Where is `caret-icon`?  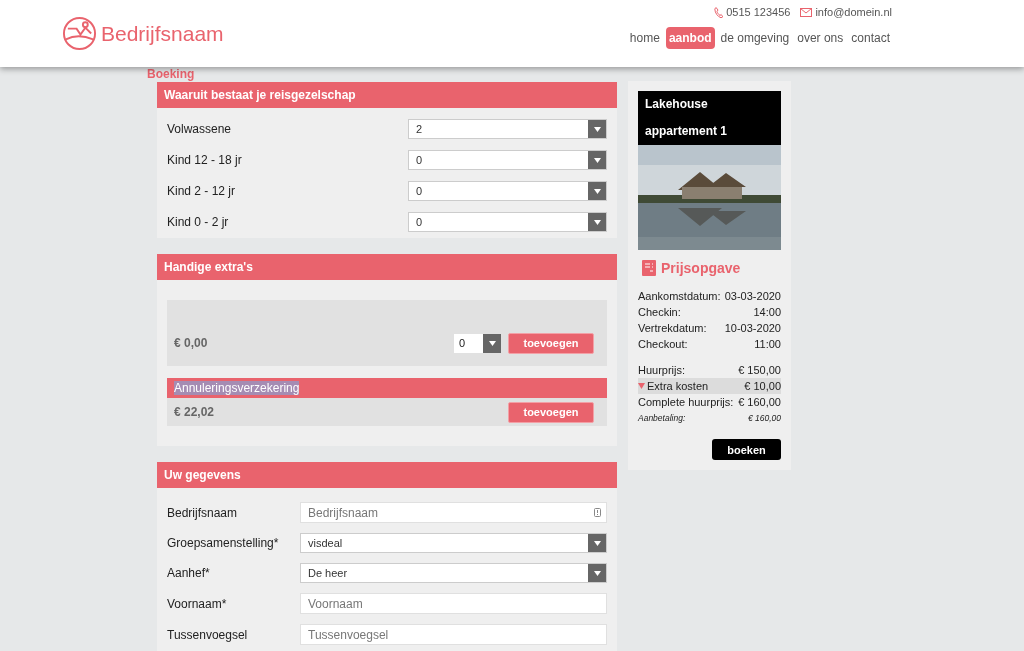
caret-icon is located at coordinates (641, 386).